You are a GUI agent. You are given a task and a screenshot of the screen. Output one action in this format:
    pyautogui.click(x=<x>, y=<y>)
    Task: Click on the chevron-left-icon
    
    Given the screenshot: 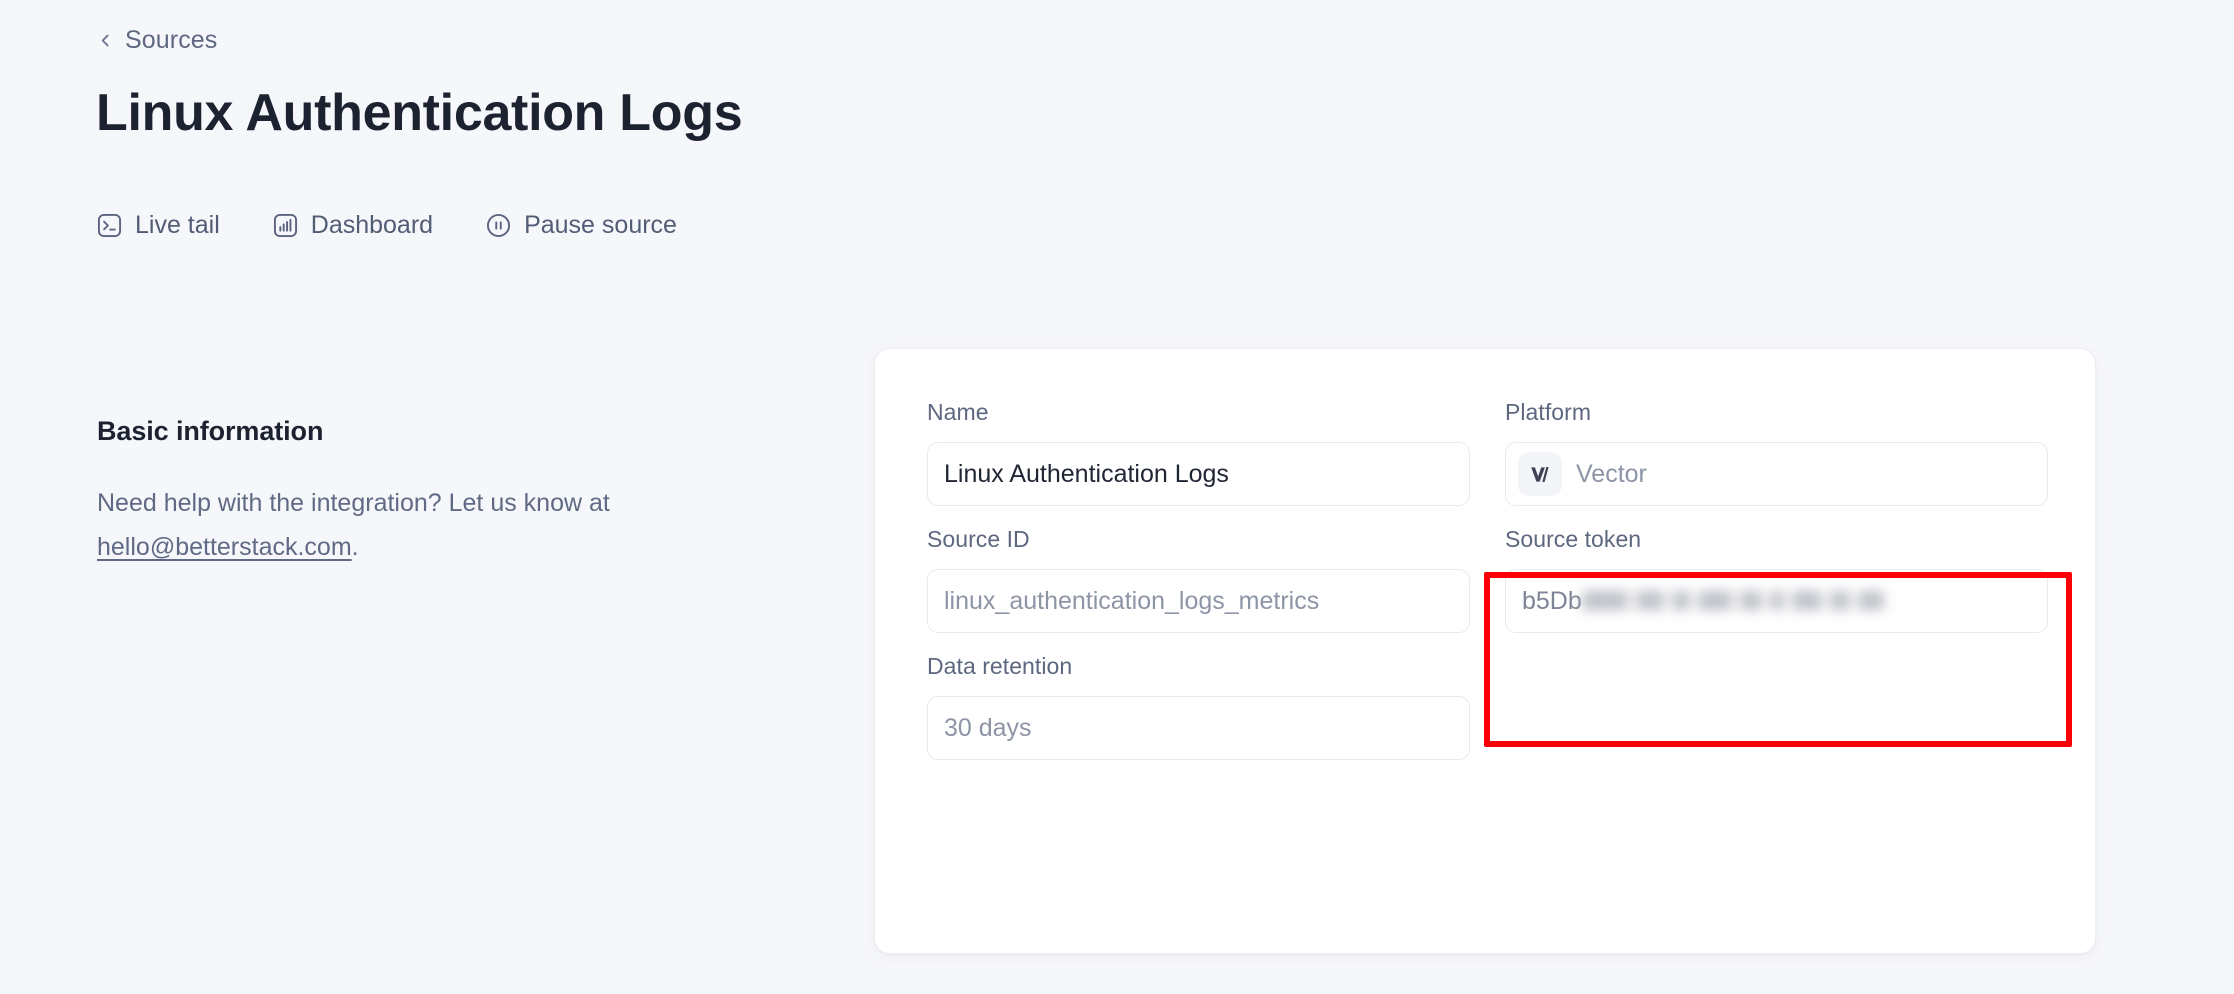 What is the action you would take?
    pyautogui.click(x=105, y=40)
    